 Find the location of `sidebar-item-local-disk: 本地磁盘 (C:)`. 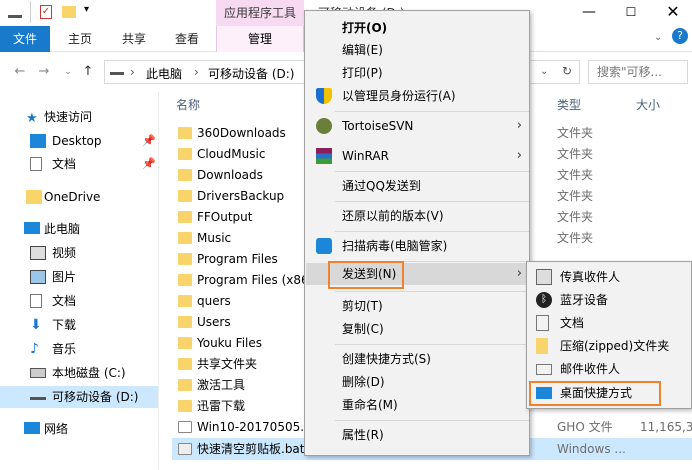

sidebar-item-local-disk: 本地磁盘 (C:) is located at coordinates (79, 373).